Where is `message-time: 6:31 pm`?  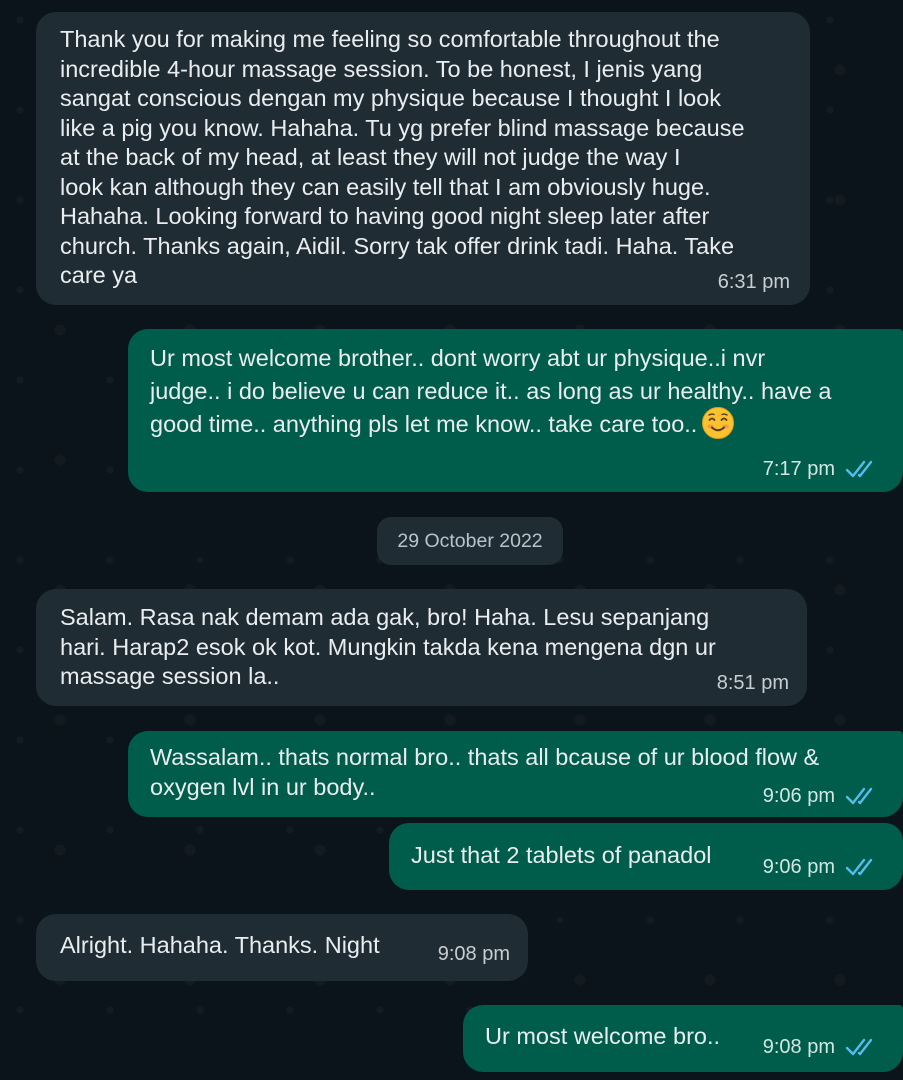
message-time: 6:31 pm is located at coordinates (753, 281).